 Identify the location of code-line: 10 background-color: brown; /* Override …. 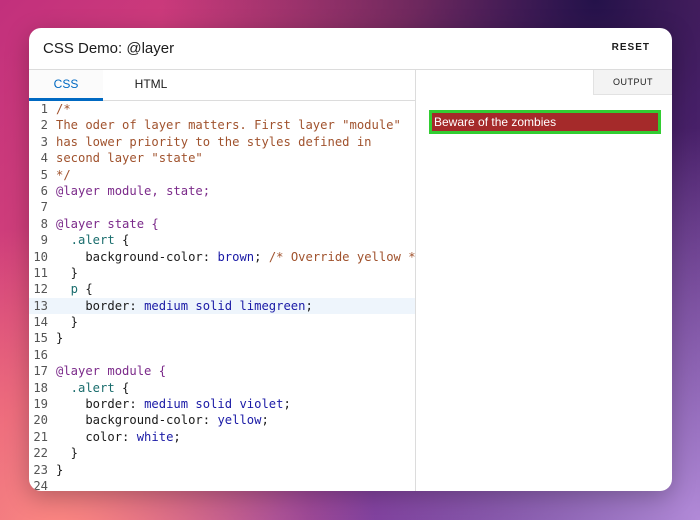
(222, 257).